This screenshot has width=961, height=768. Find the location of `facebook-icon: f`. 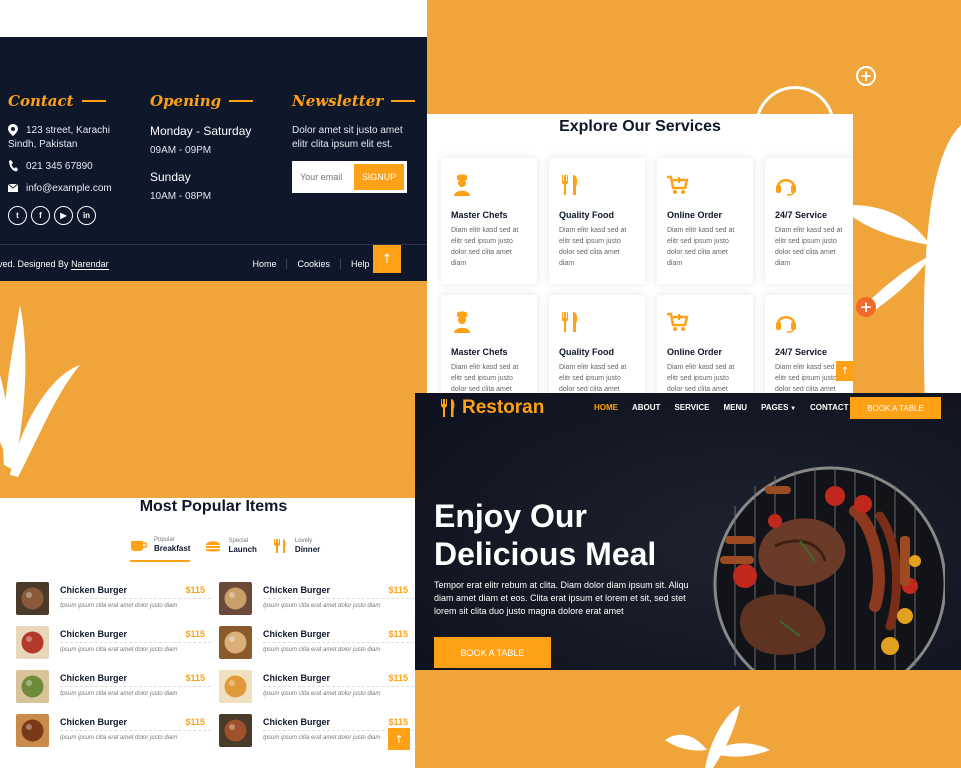

facebook-icon: f is located at coordinates (40, 215).